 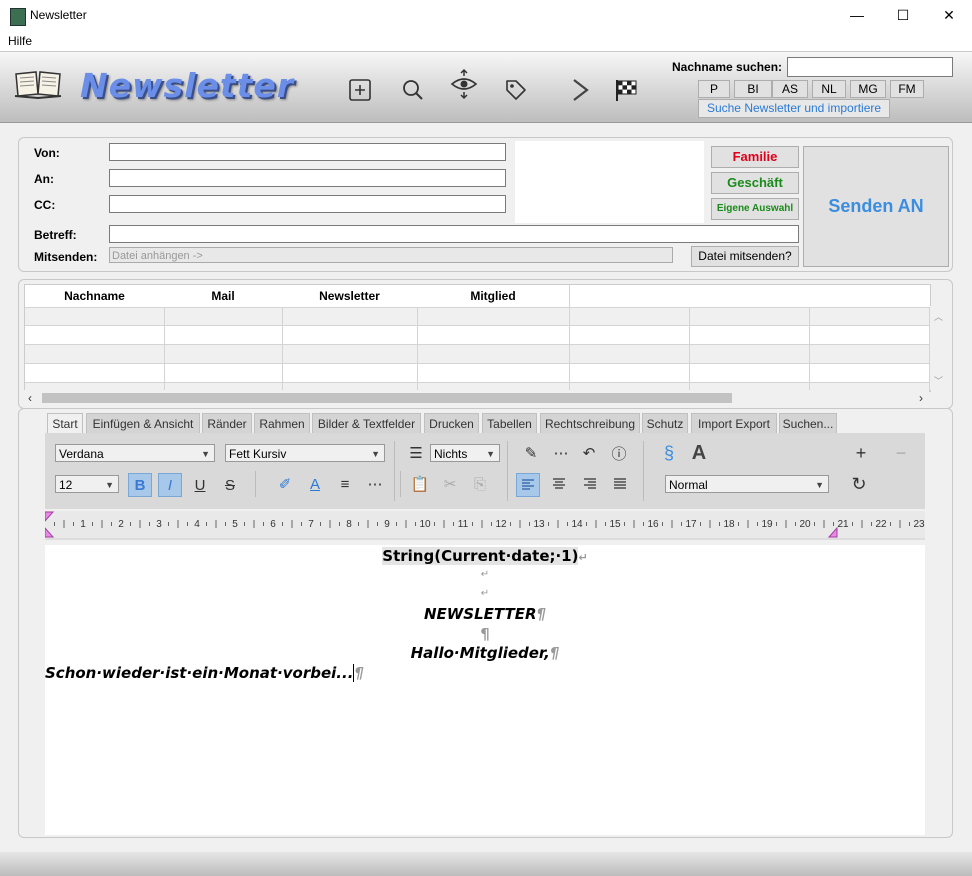 I want to click on table-vertical-scrollbar: ︿ ﹀, so click(x=938, y=348).